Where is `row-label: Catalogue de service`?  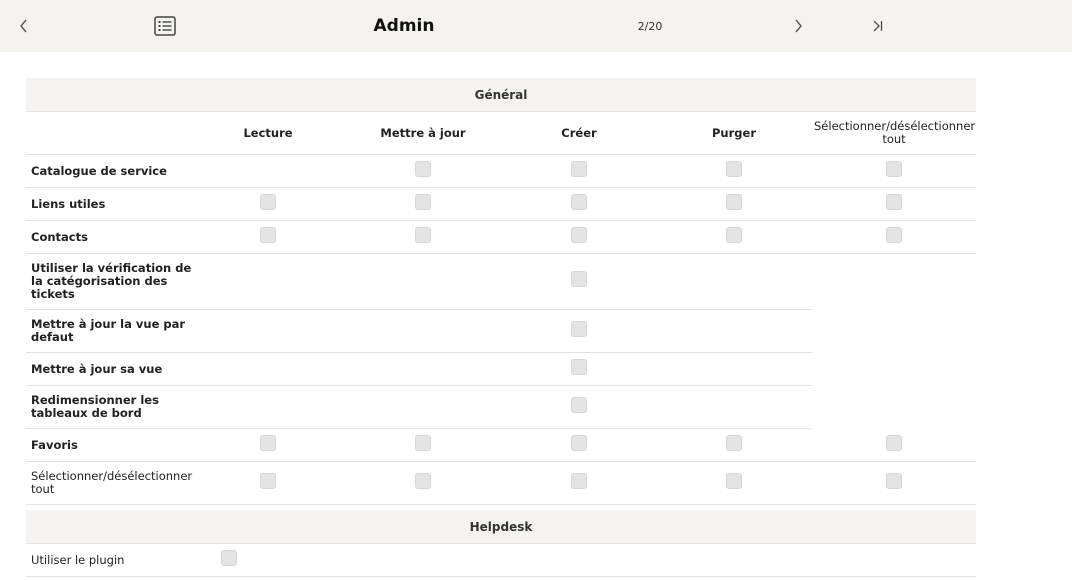 row-label: Catalogue de service is located at coordinates (99, 170).